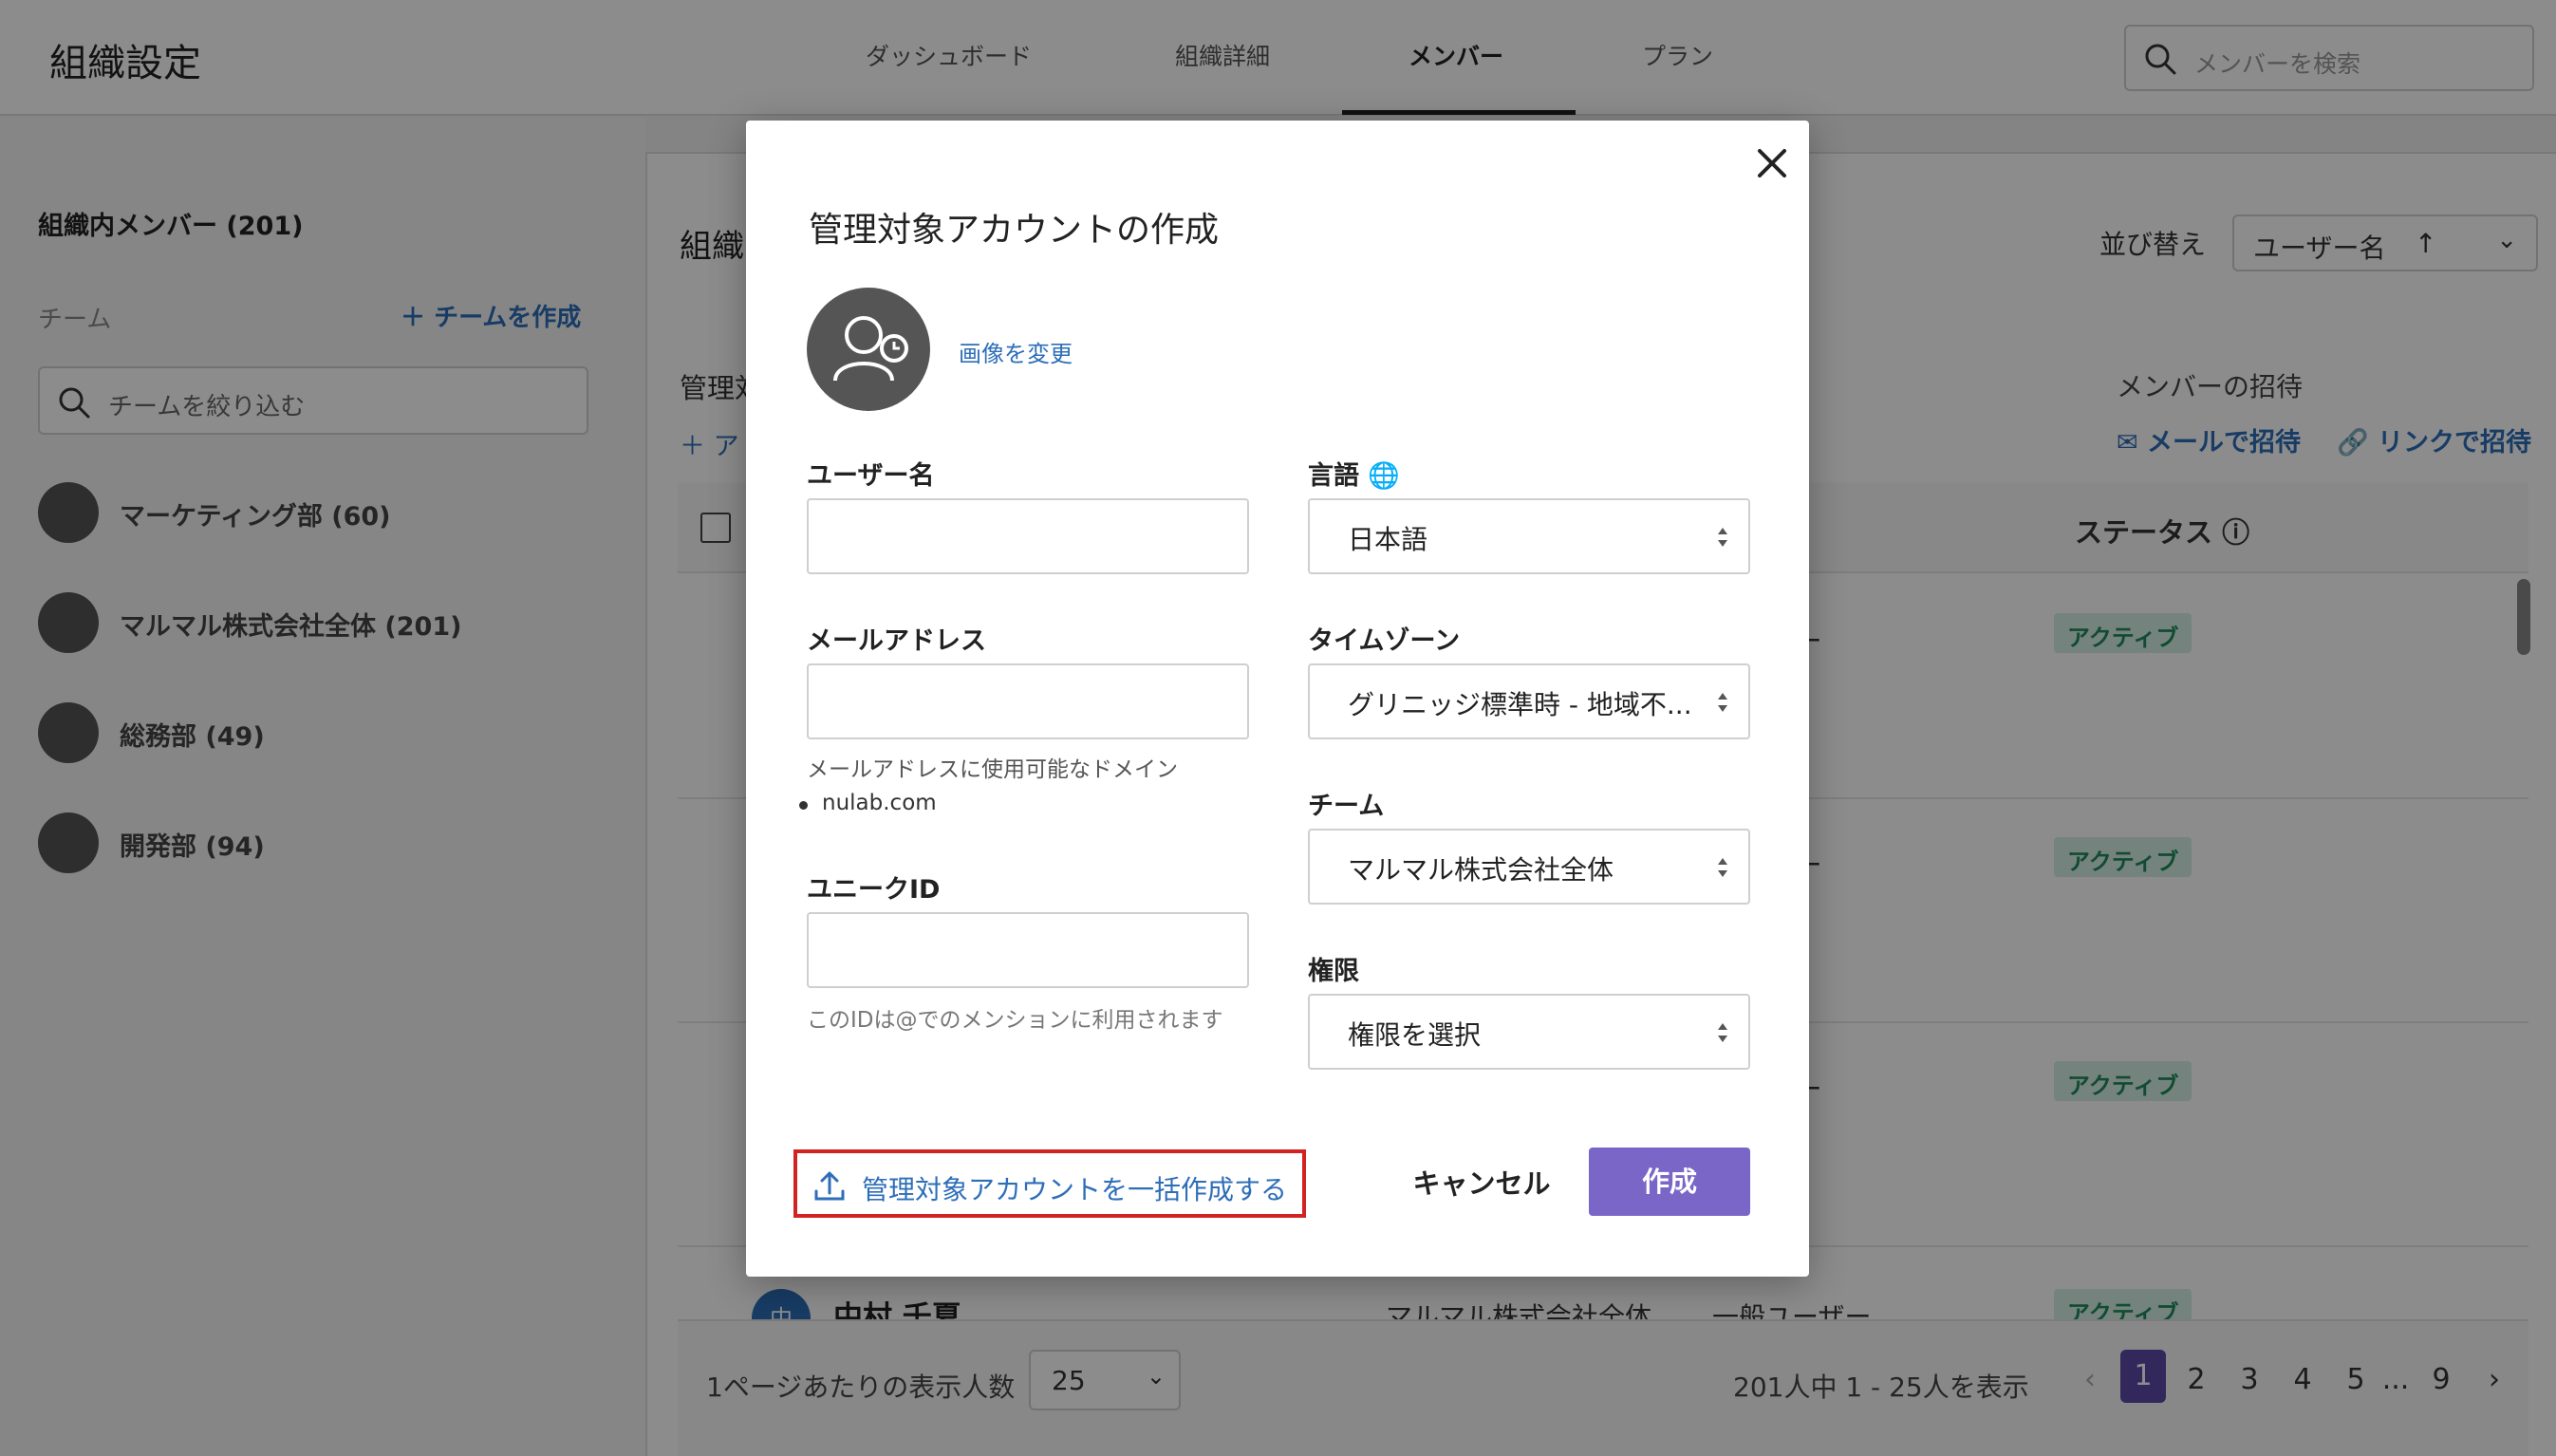  I want to click on account-avatar, so click(868, 349).